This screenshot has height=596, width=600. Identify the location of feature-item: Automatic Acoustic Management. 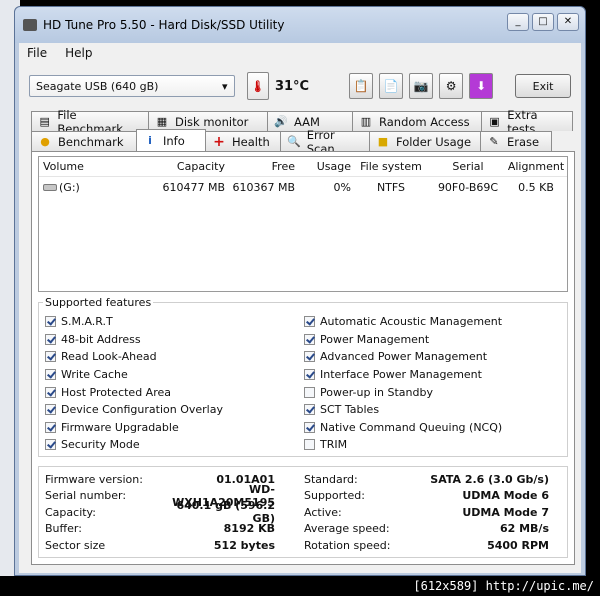
(403, 322).